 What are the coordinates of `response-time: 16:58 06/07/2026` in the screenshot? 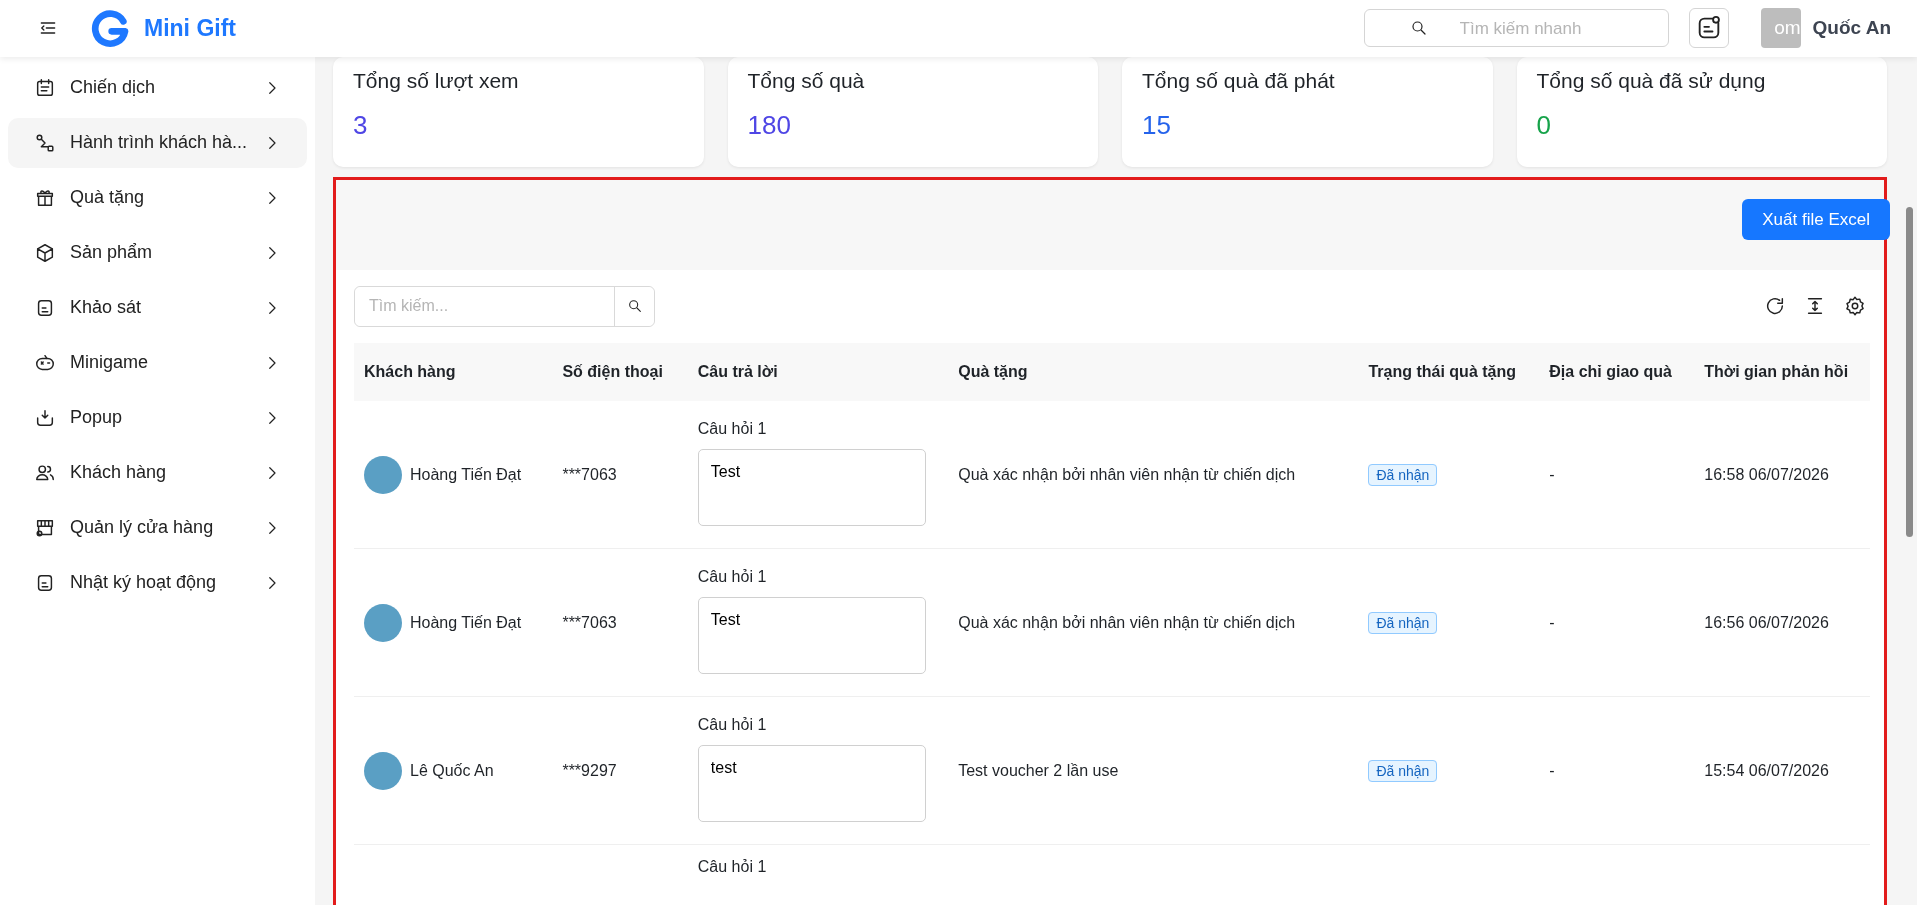 It's located at (1766, 474).